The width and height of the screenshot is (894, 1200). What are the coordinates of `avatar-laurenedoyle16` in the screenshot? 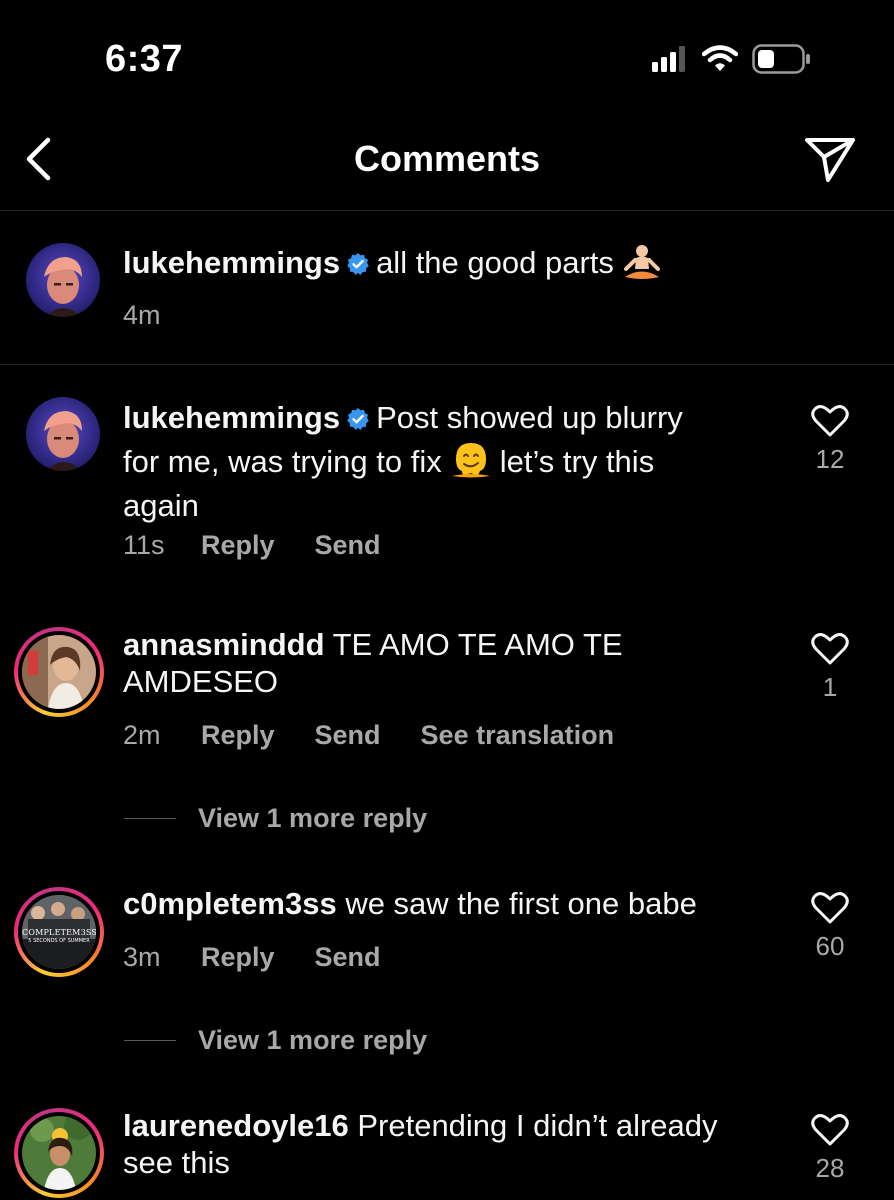 It's located at (59, 1153).